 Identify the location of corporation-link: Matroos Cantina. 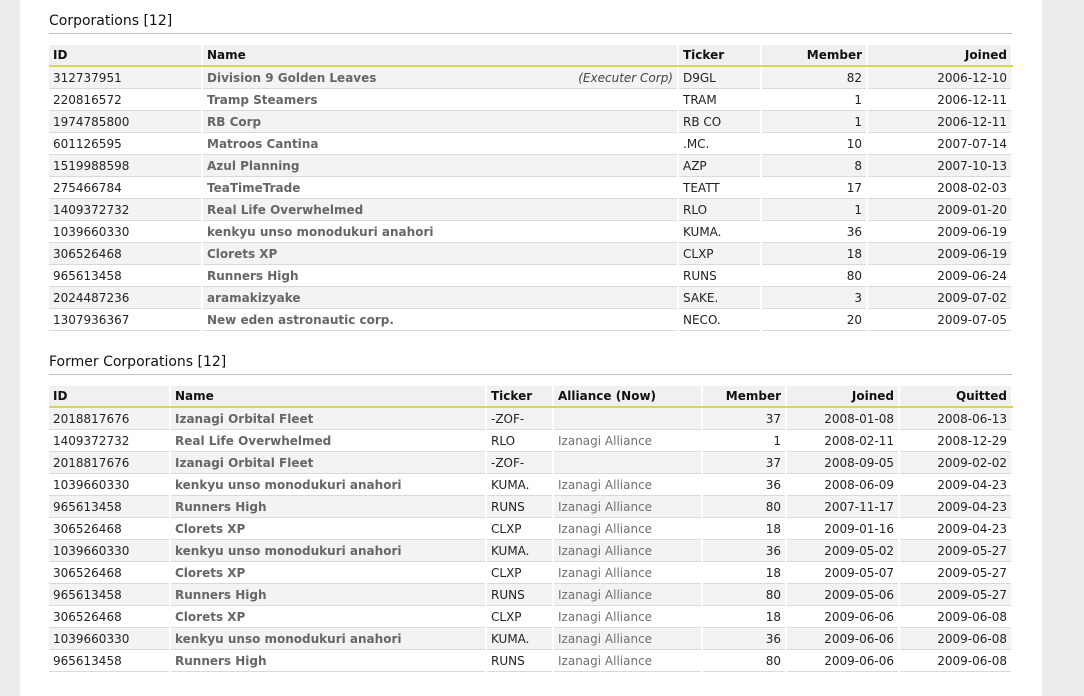
(262, 144).